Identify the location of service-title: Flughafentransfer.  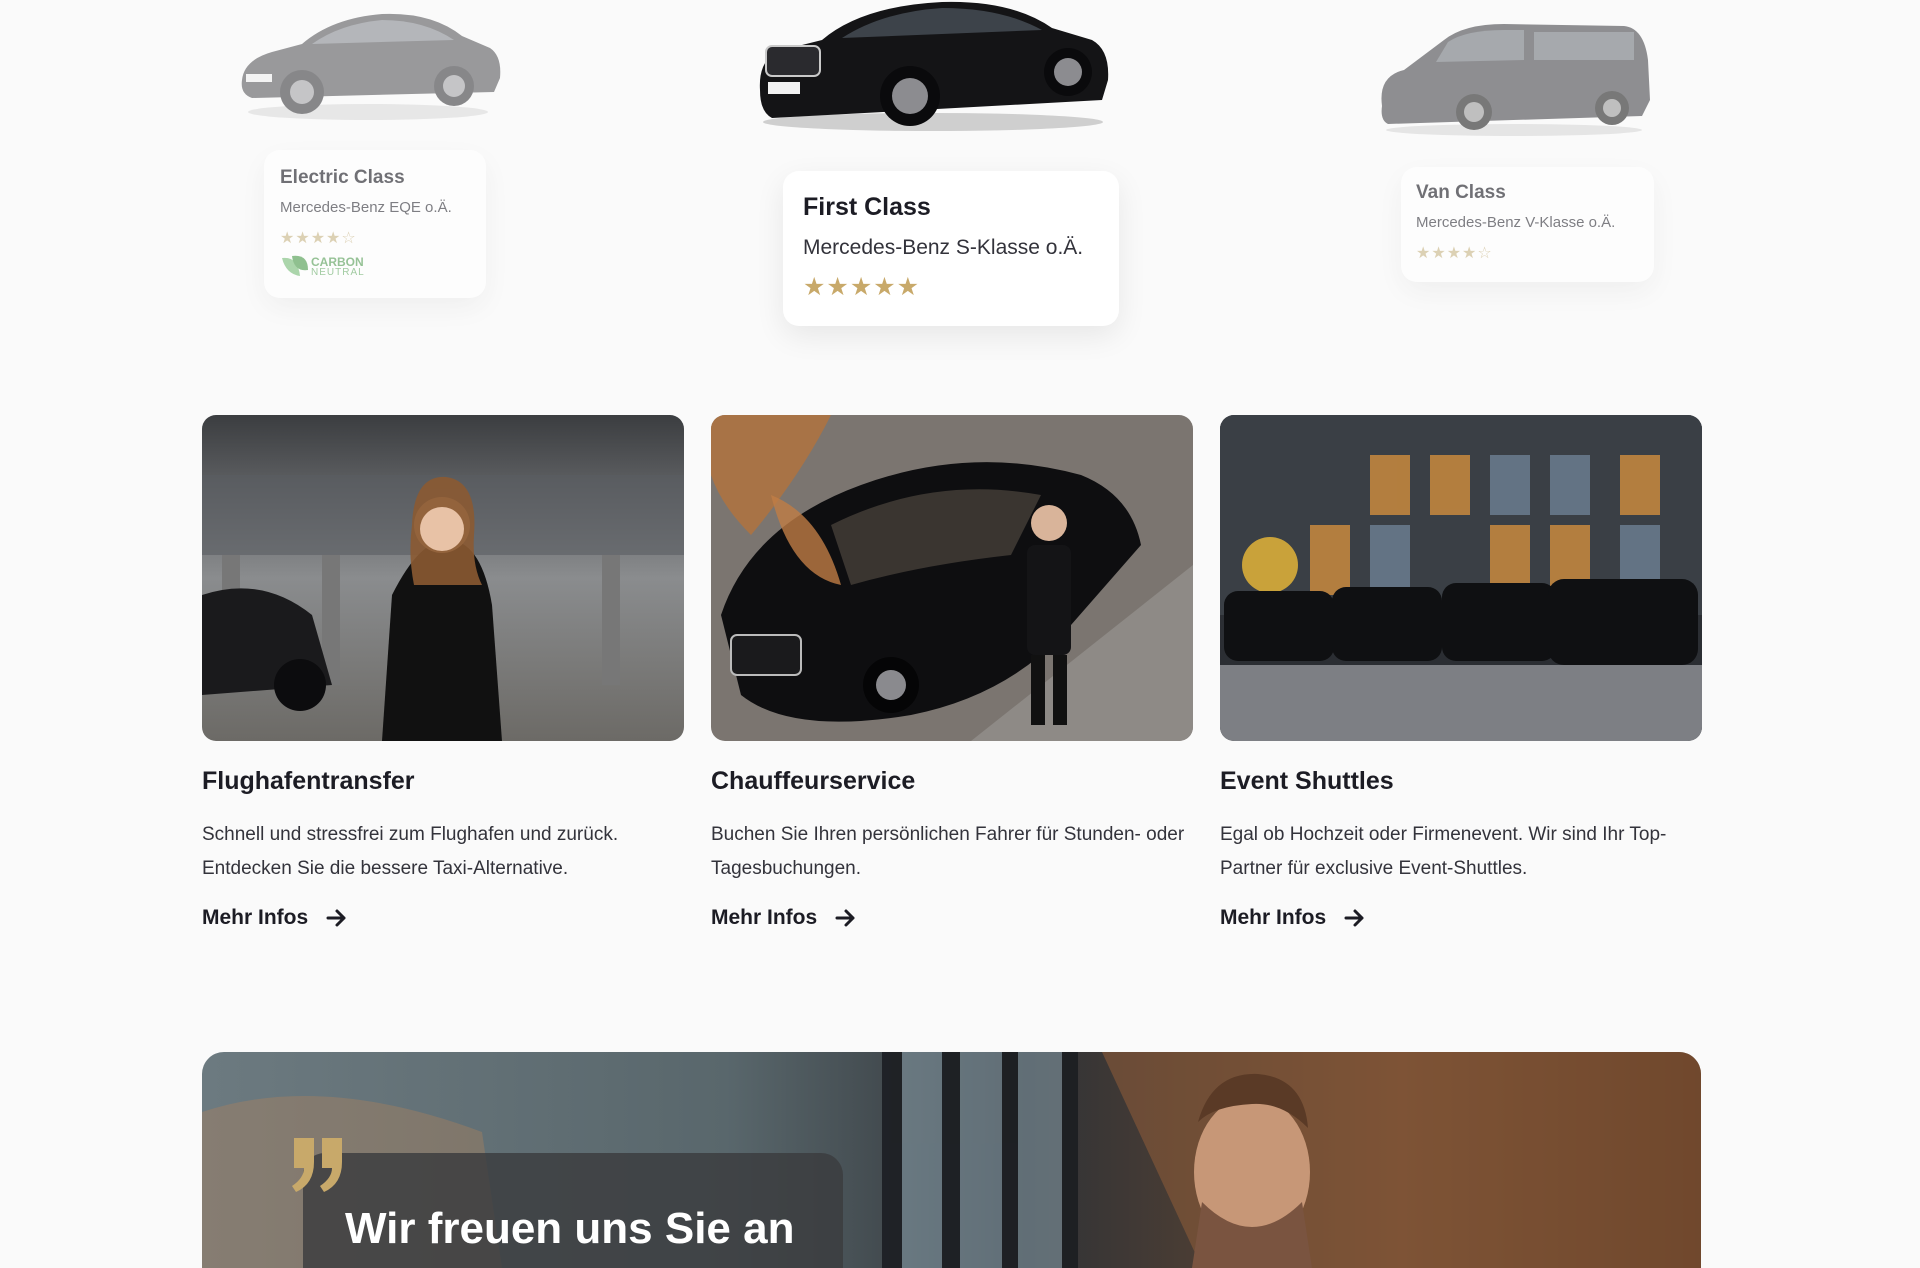
(308, 781).